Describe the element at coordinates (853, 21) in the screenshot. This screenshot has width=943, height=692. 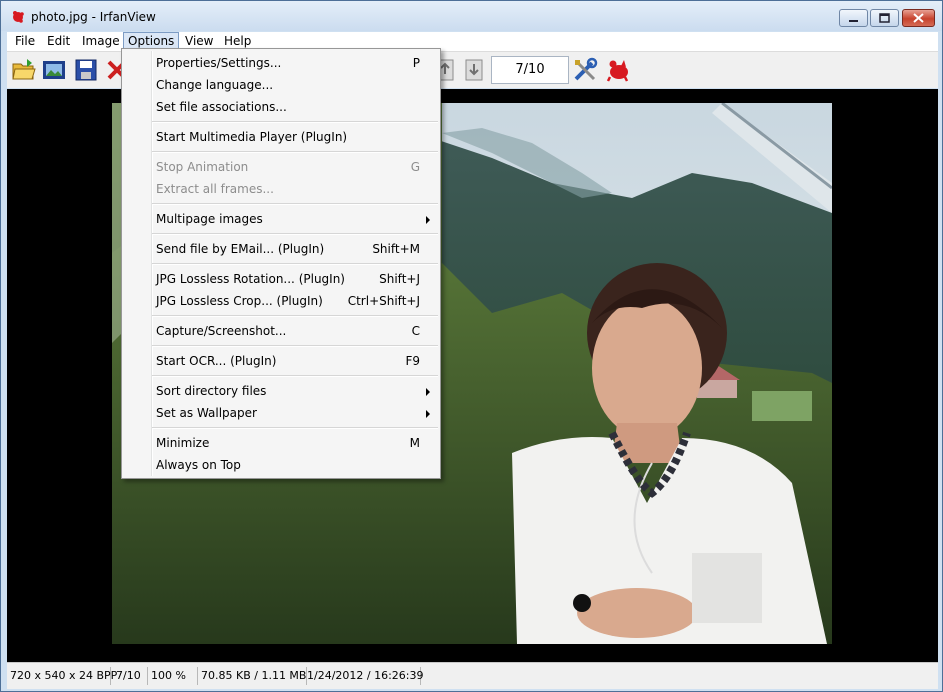
I see `minimize-icon` at that location.